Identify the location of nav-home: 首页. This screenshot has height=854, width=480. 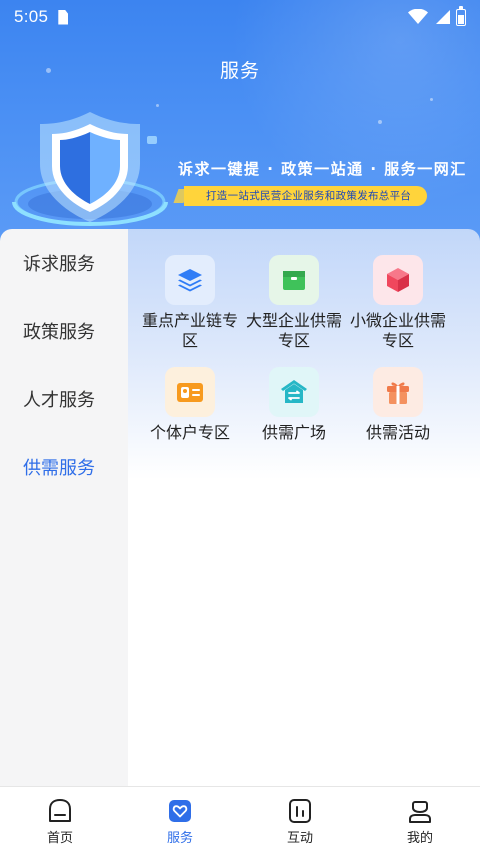
(60, 820).